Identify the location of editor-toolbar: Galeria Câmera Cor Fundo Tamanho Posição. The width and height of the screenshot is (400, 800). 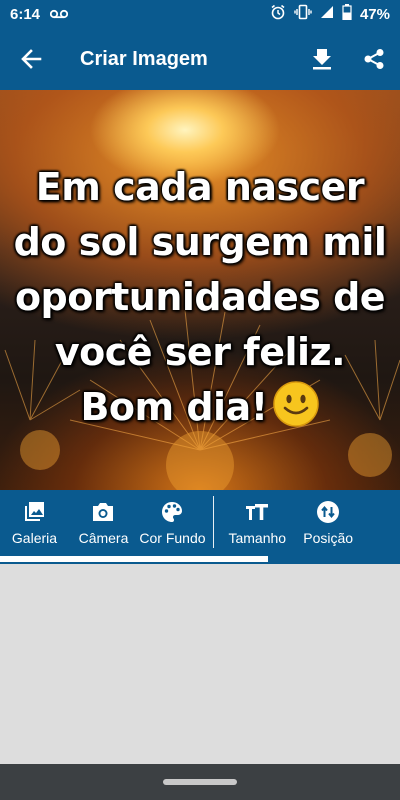
(200, 523).